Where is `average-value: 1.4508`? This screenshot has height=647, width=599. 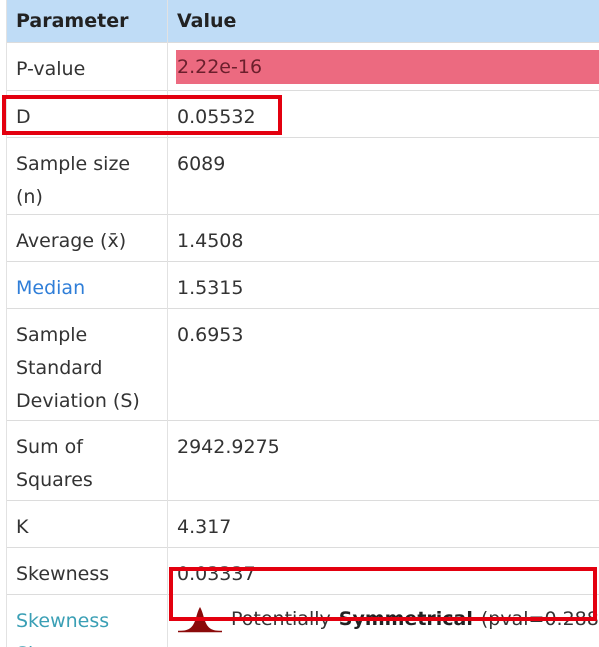 average-value: 1.4508 is located at coordinates (383, 238).